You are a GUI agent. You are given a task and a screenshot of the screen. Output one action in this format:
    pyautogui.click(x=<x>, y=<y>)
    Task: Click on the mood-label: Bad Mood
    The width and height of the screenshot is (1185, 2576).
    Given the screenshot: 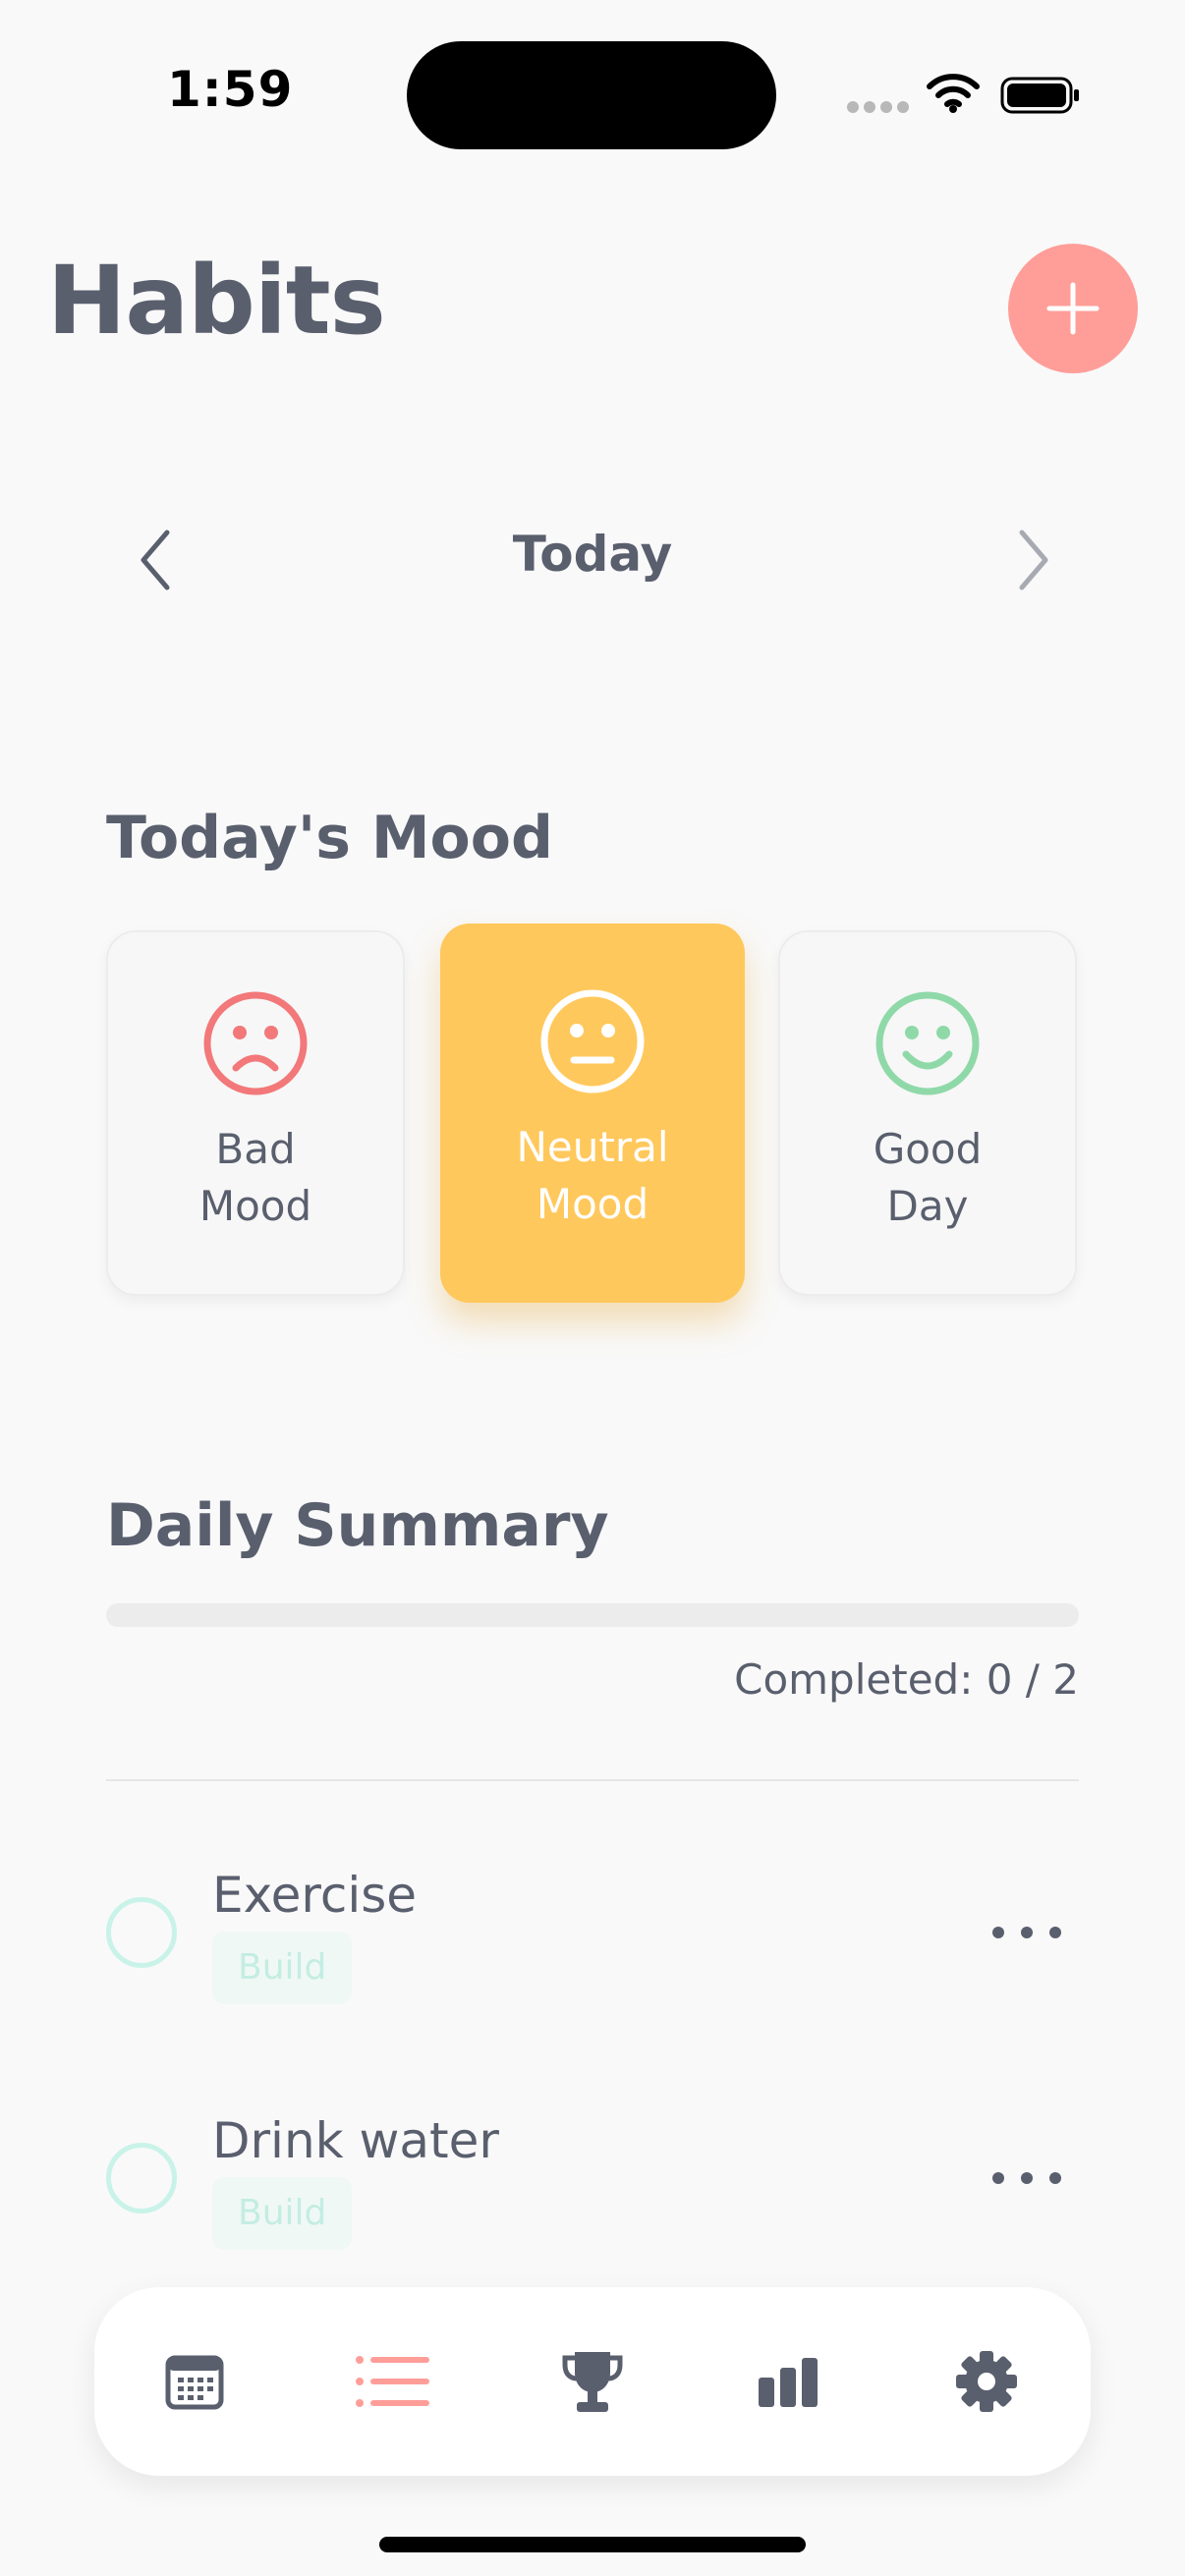 What is the action you would take?
    pyautogui.click(x=255, y=1177)
    